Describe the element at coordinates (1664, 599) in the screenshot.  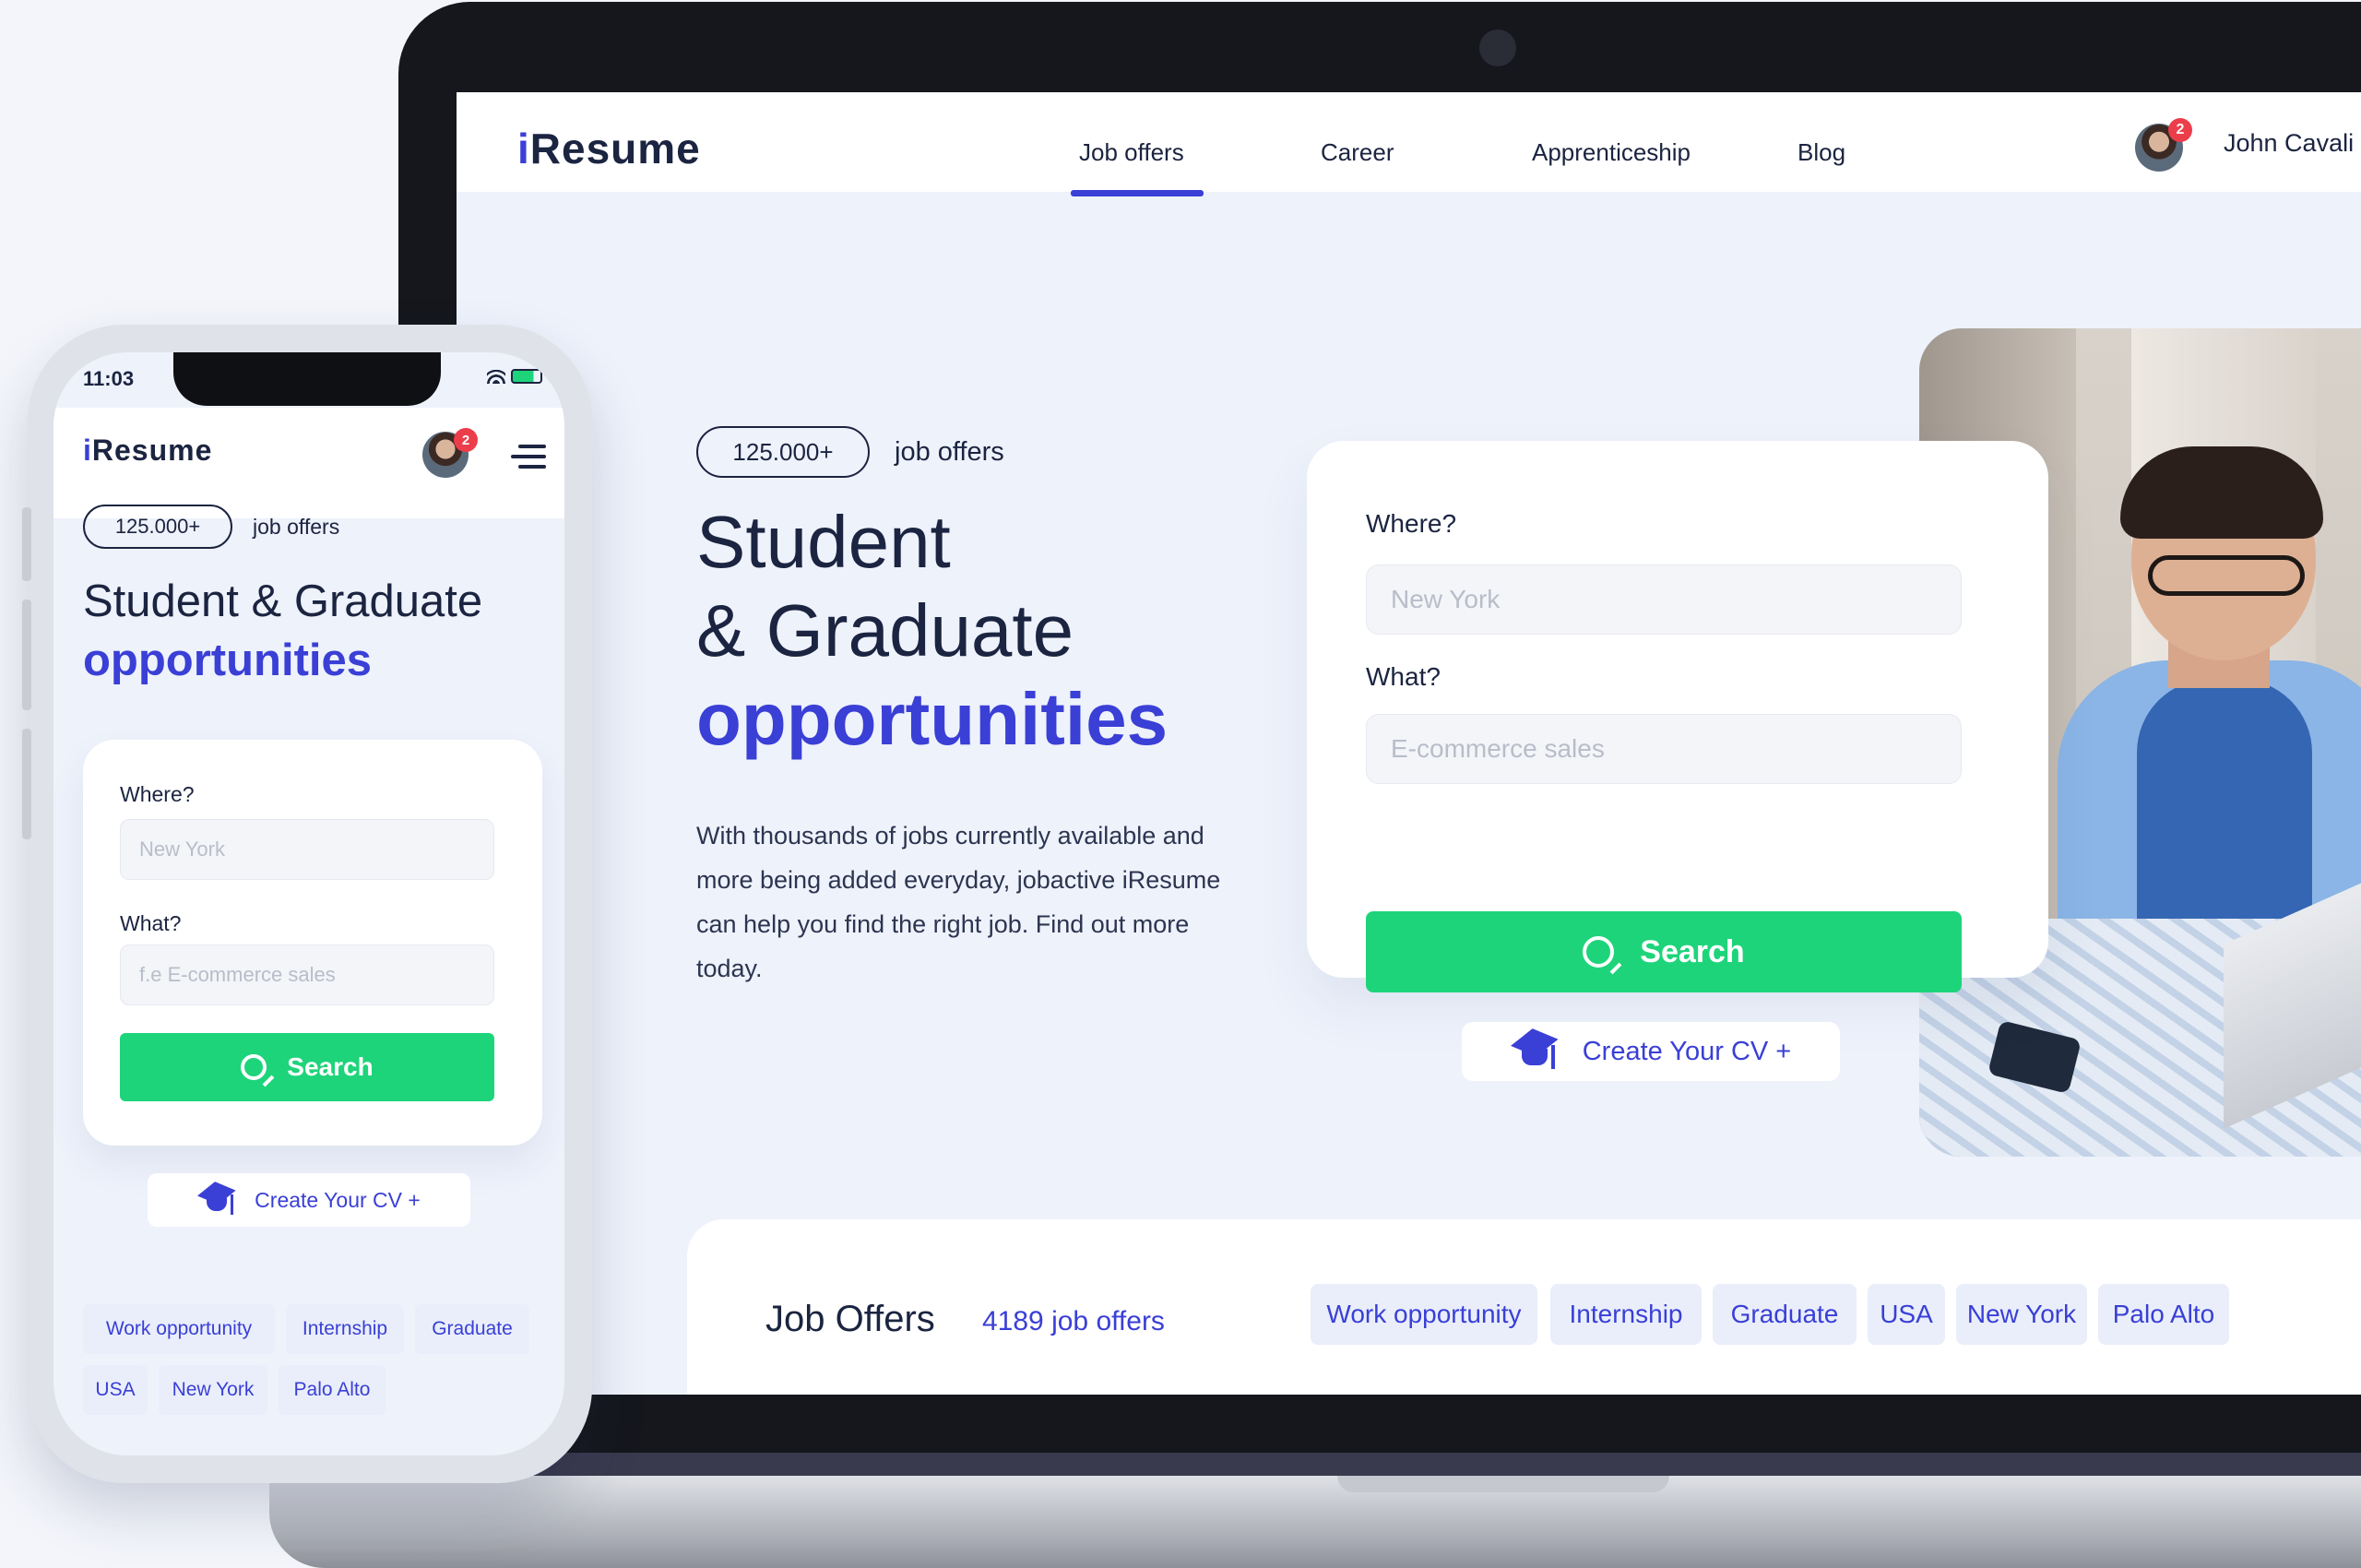
I see `where-input: New York` at that location.